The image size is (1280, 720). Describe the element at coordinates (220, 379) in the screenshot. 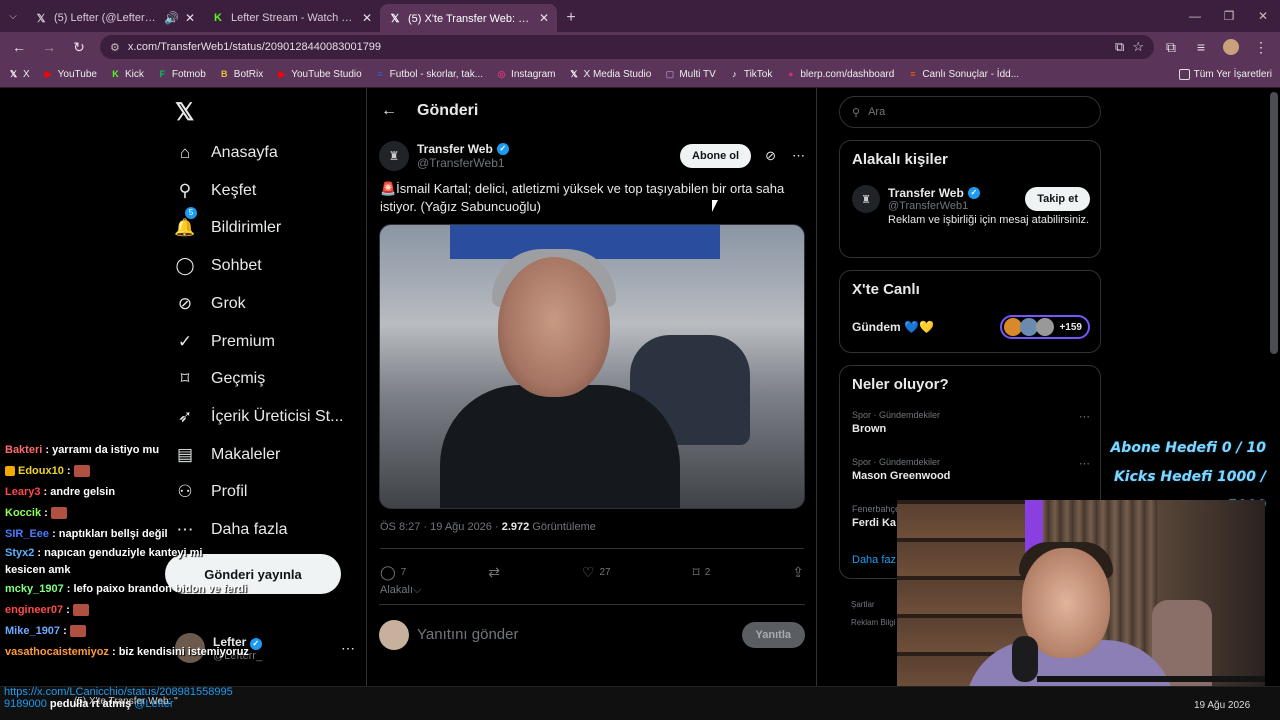

I see `nav-item: ⌑ Geçmiş` at that location.